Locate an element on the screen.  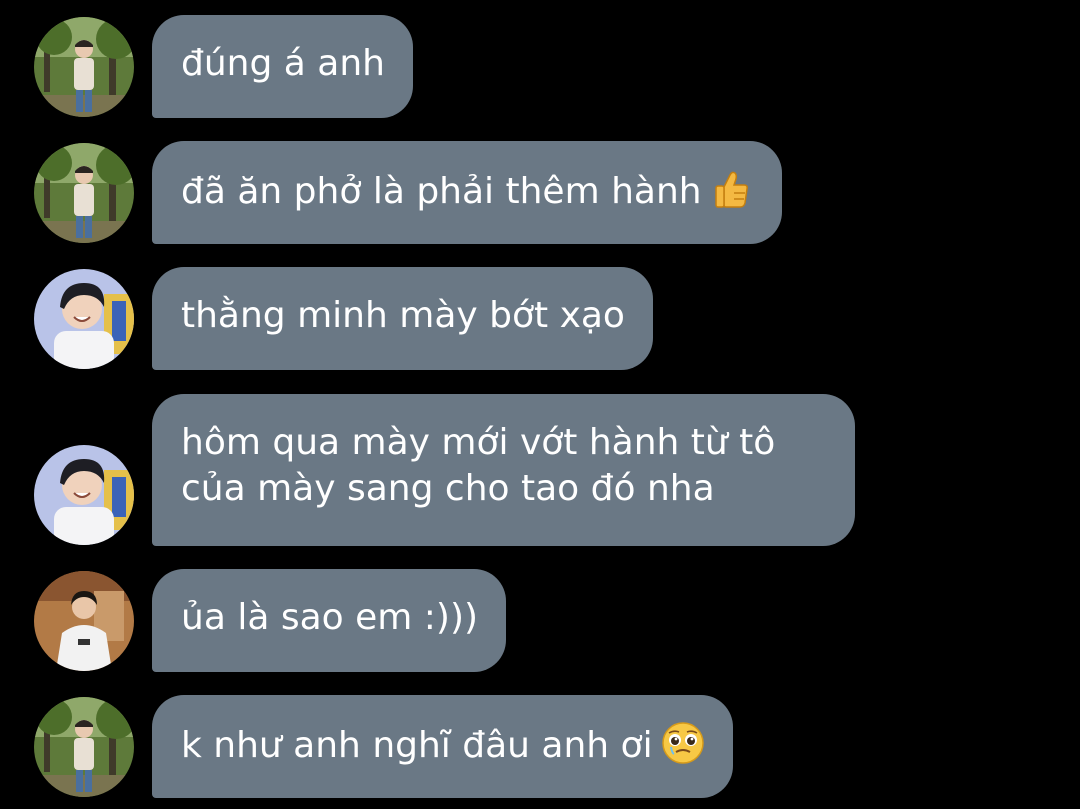
pleading-face-icon is located at coordinates (683, 743).